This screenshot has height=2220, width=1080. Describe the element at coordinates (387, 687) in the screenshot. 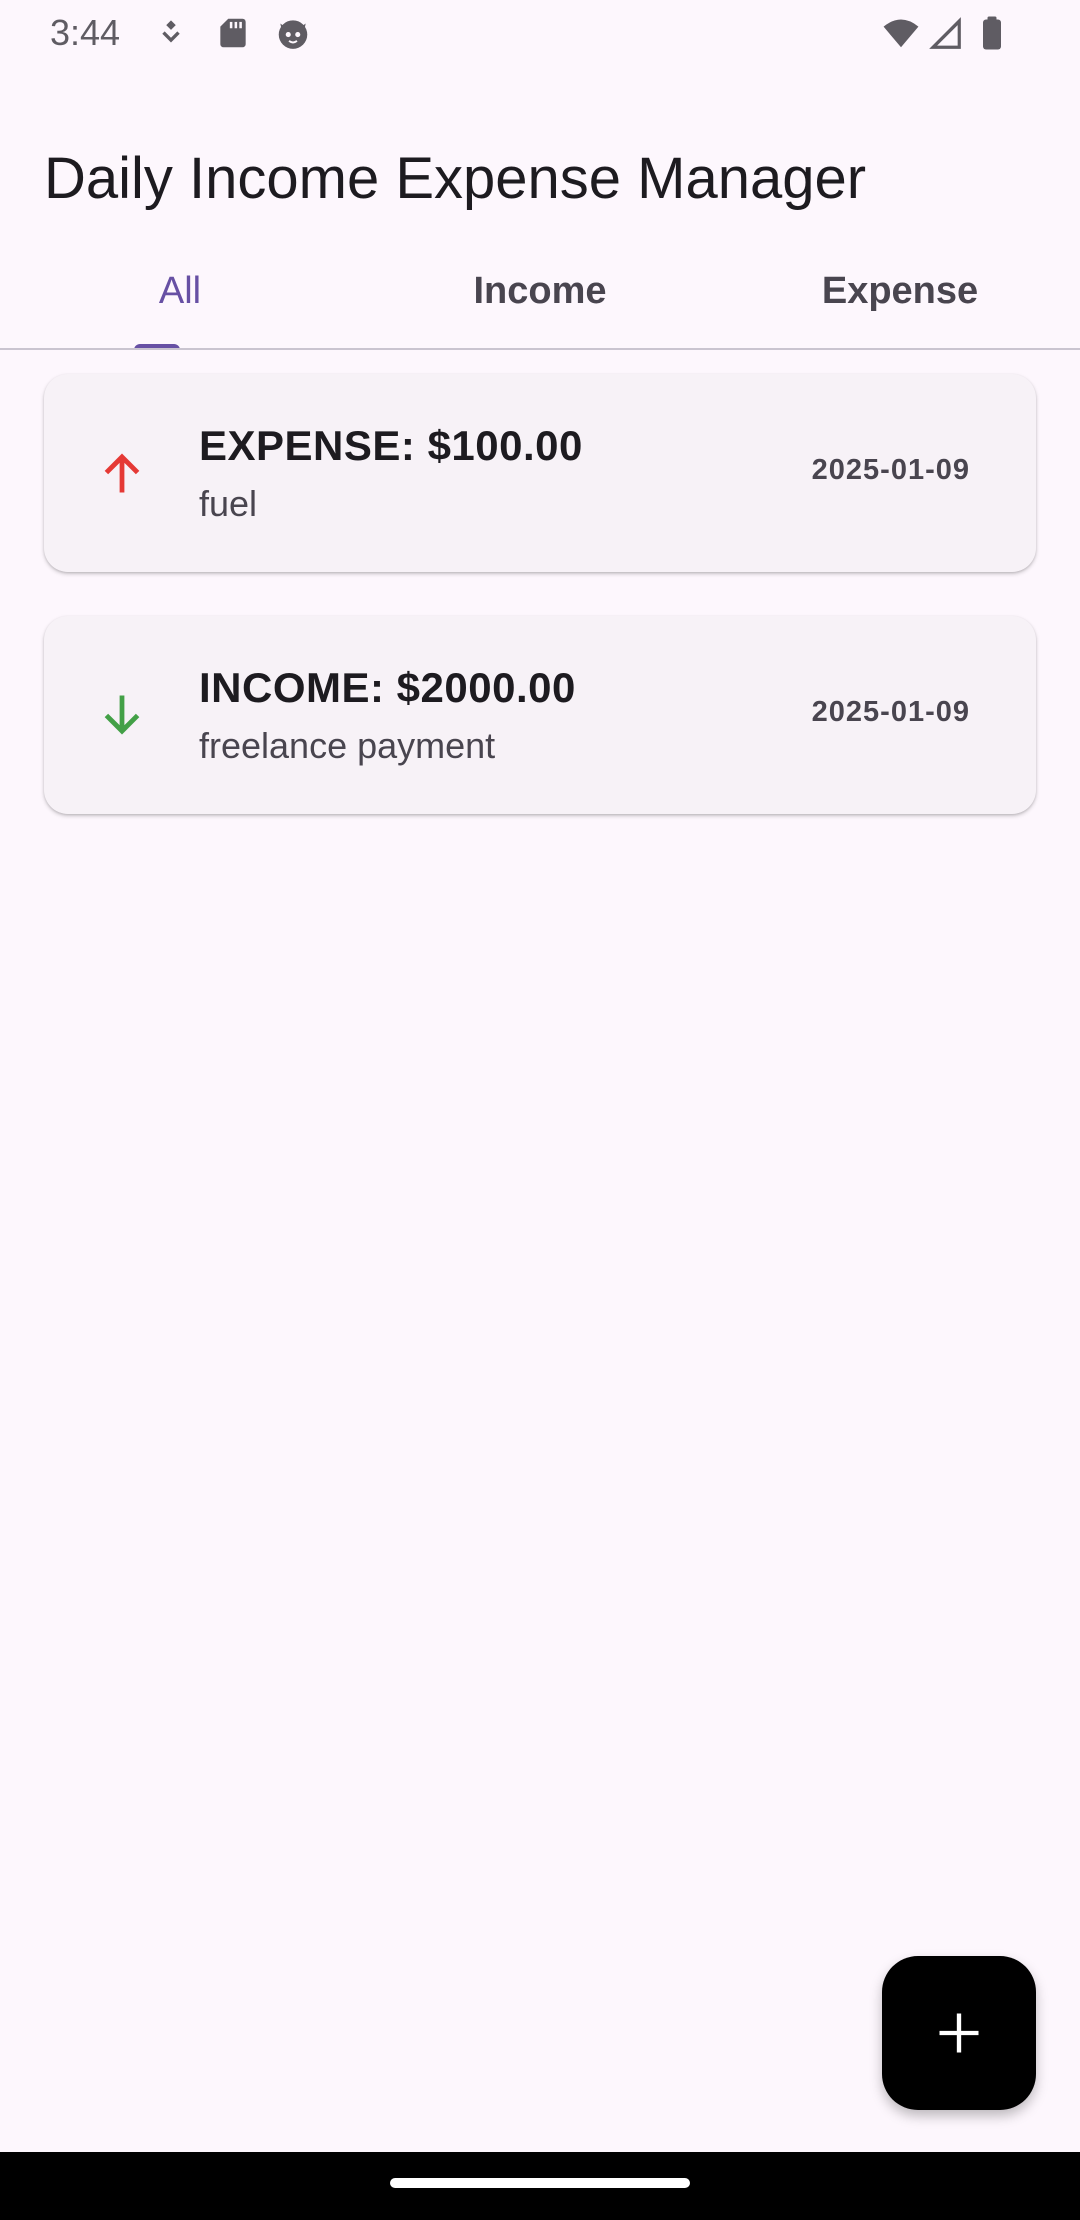

I see `transaction-title: INCOME: $2000.00` at that location.